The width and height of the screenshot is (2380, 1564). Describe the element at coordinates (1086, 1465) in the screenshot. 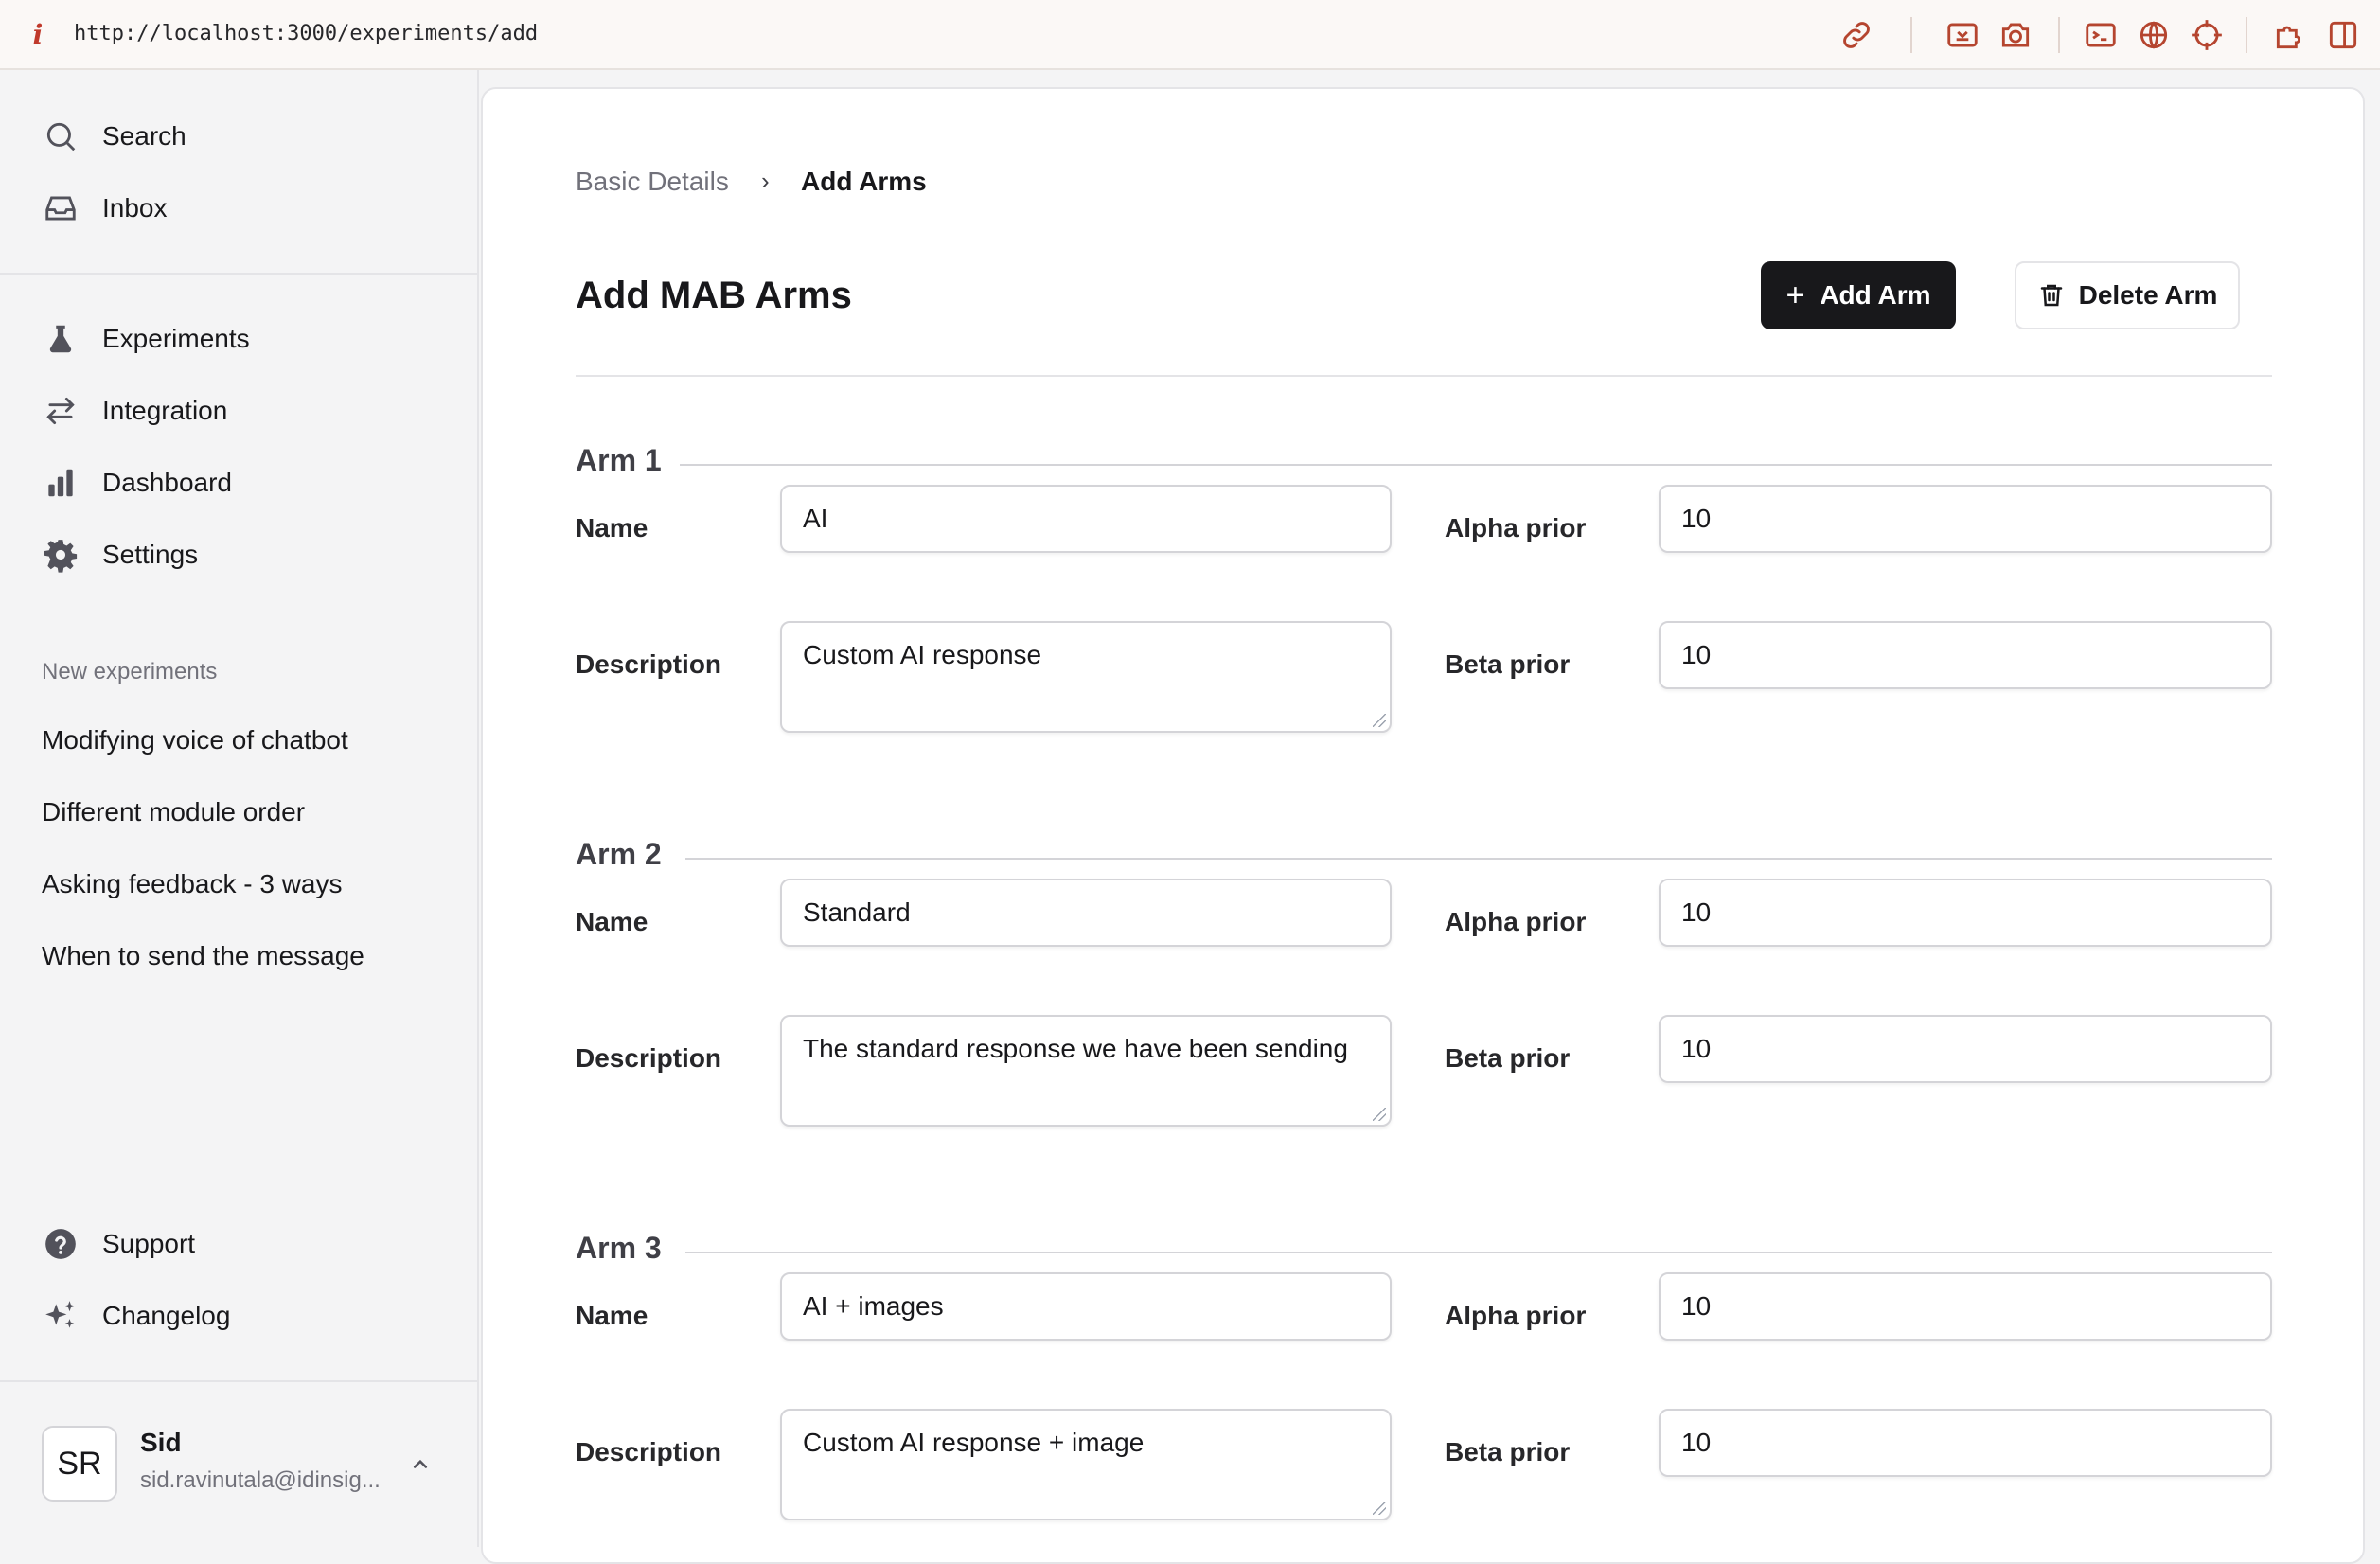

I see `arm-description-textarea: Custom AI response + image` at that location.